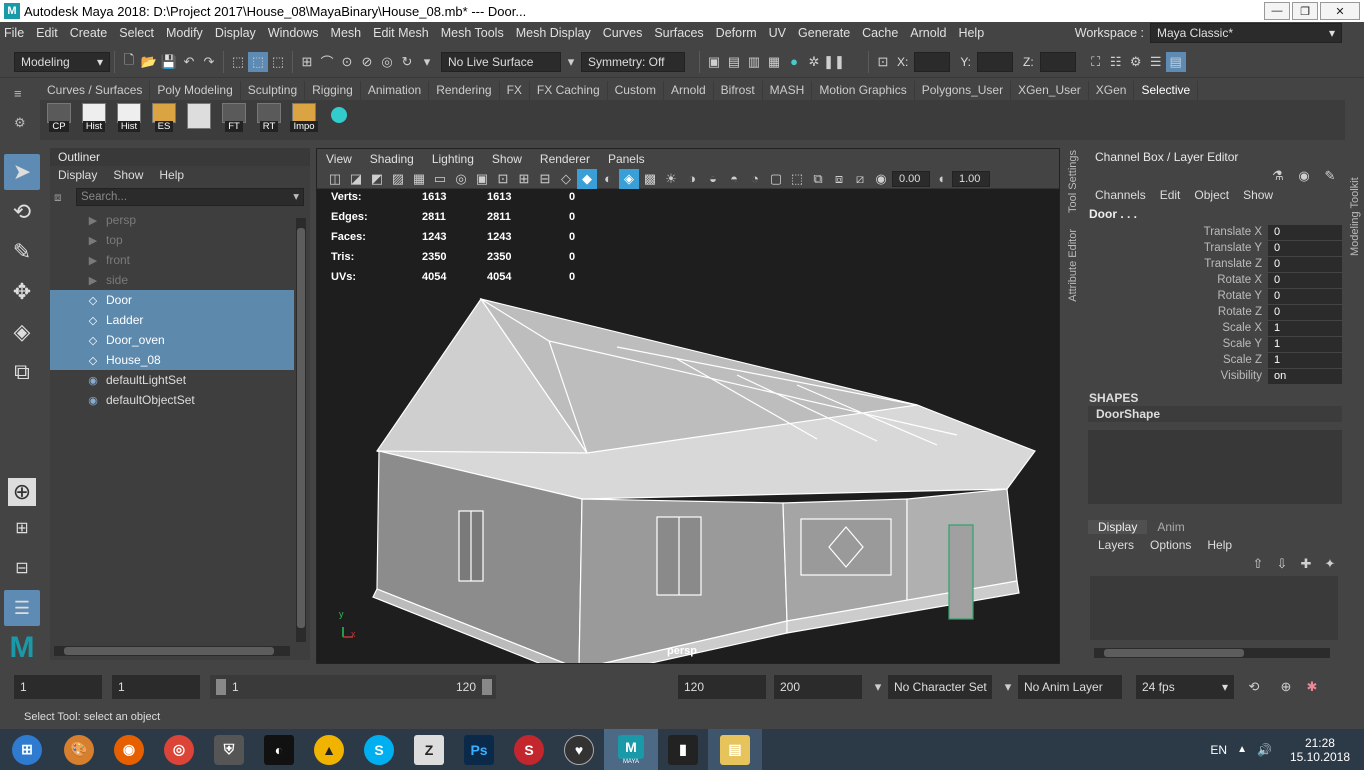 The width and height of the screenshot is (1364, 770). Describe the element at coordinates (553, 33) in the screenshot. I see `menu-mesh-display: Mesh Display` at that location.